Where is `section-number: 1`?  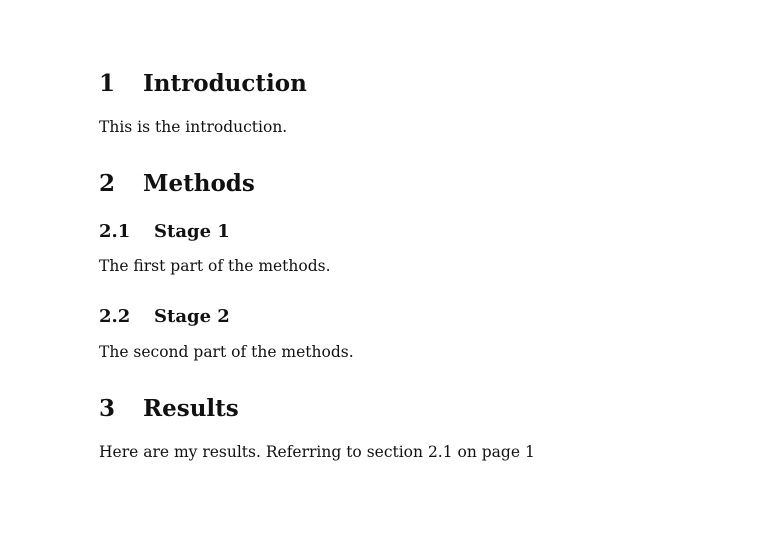
section-number: 1 is located at coordinates (107, 83).